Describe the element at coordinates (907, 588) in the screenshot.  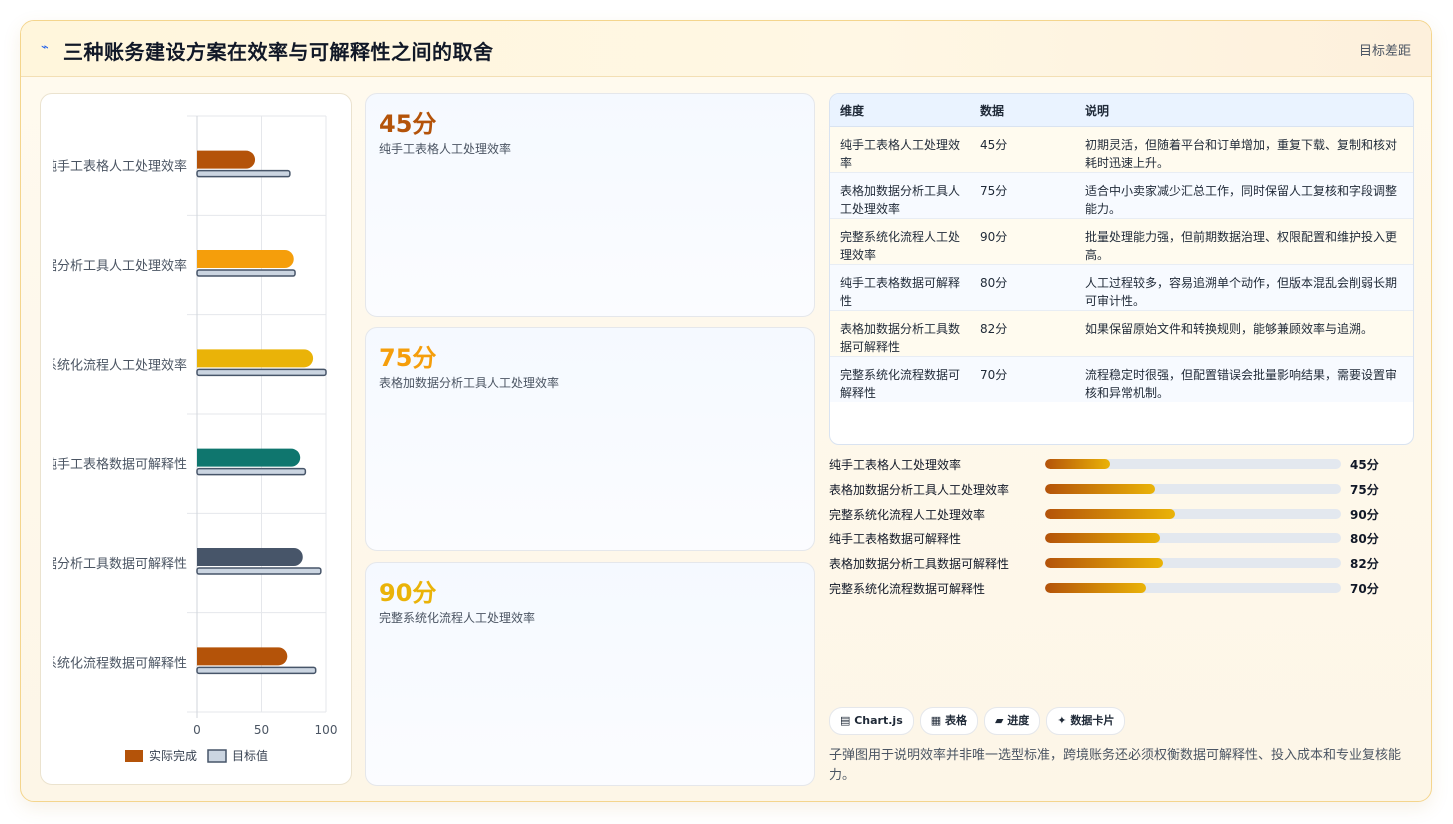
I see `progress-label: 完整系统化流程数据可解释性` at that location.